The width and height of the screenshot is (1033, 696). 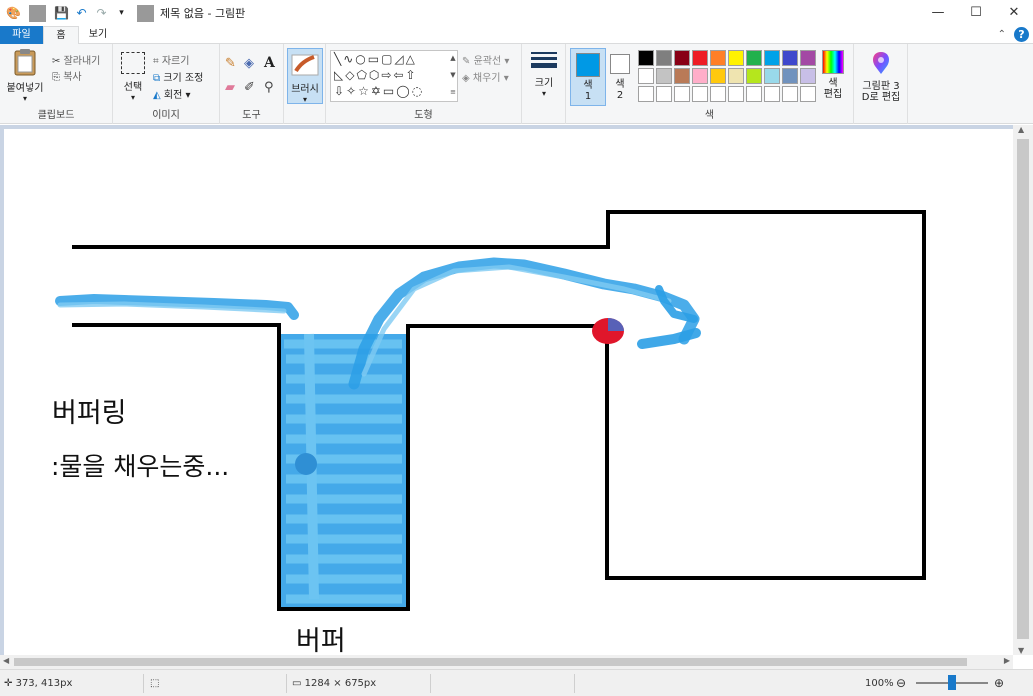 I want to click on water-fill, so click(x=343, y=470).